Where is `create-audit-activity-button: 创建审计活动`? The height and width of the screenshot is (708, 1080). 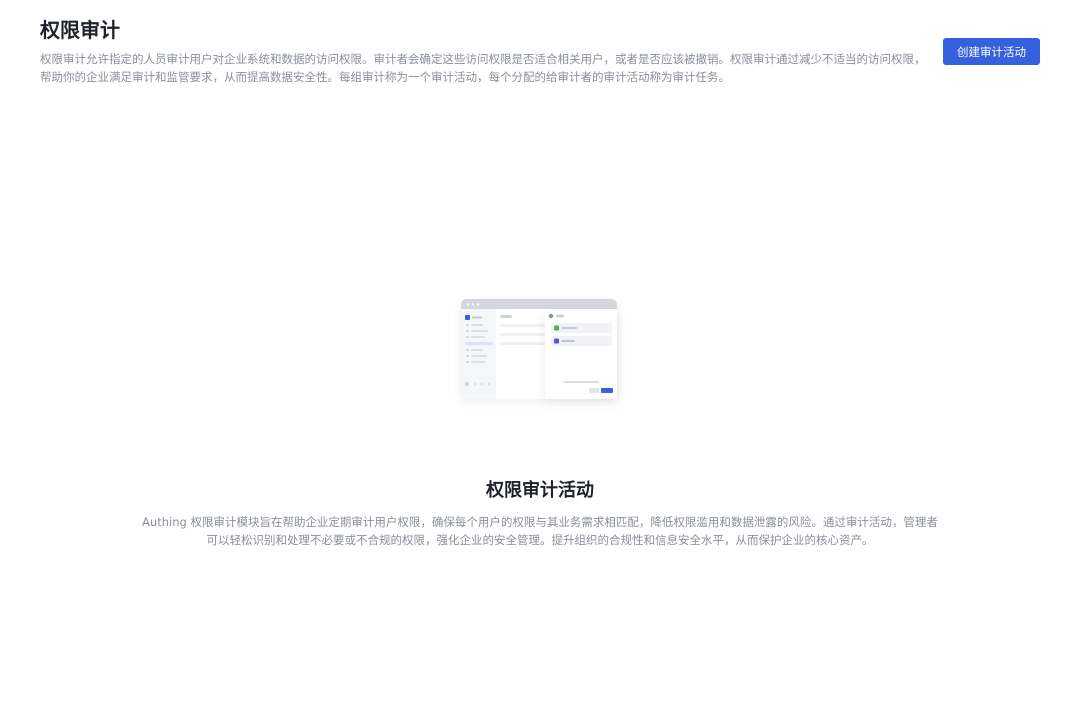 create-audit-activity-button: 创建审计活动 is located at coordinates (991, 51).